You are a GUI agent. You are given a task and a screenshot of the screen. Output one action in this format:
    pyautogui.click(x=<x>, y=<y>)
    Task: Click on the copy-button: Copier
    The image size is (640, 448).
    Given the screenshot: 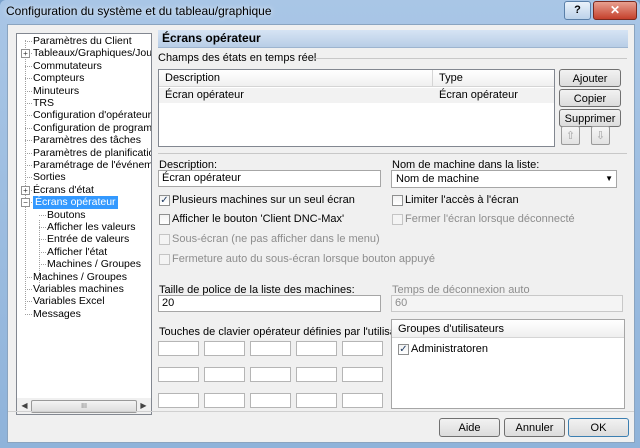 What is the action you would take?
    pyautogui.click(x=590, y=98)
    